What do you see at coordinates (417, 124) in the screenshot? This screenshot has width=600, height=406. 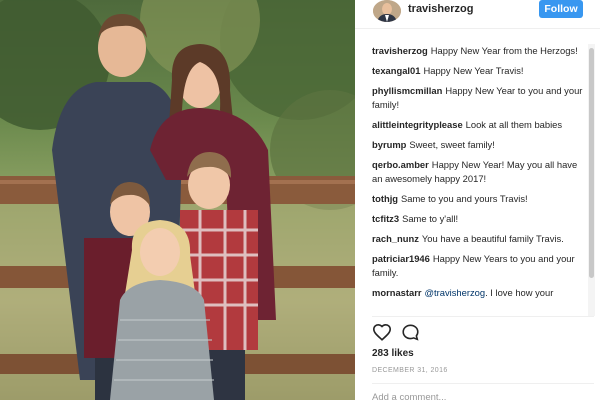 I see `comment-username: alittleintegrityplease` at bounding box center [417, 124].